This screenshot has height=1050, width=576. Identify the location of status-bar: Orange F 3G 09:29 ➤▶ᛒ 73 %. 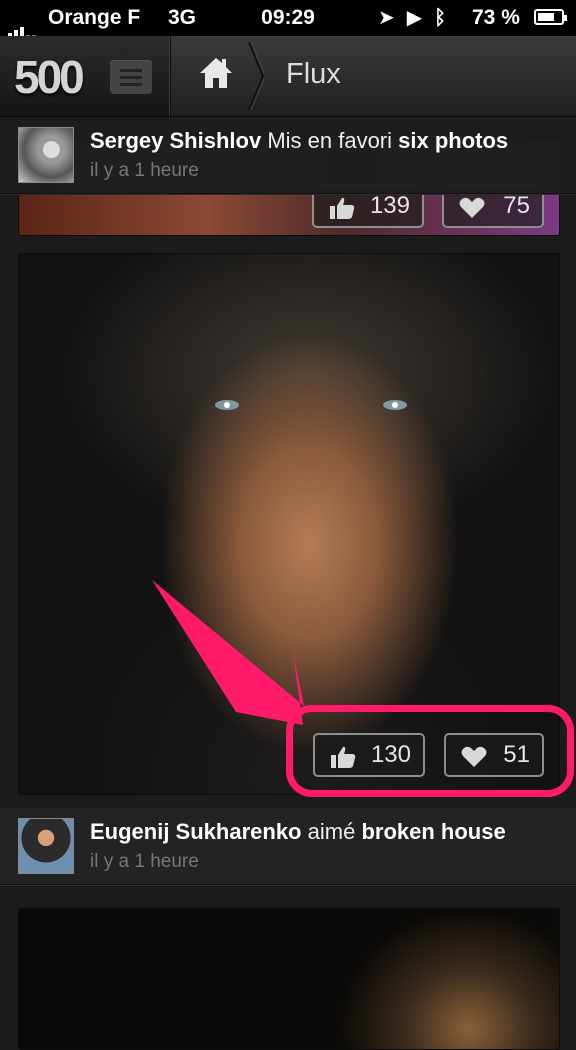
(288, 19).